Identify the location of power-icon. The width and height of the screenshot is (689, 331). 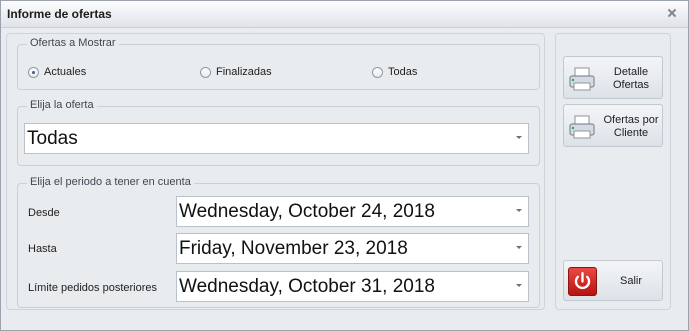
(582, 281).